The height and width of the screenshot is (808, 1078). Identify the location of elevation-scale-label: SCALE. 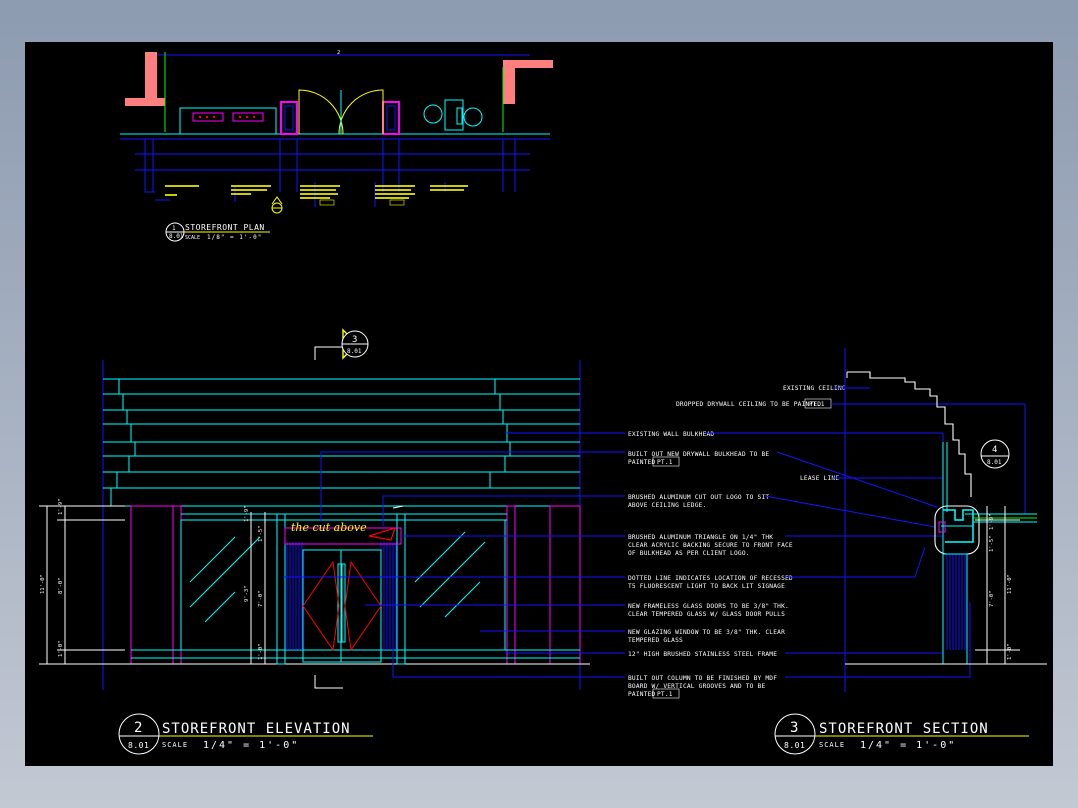
(175, 745).